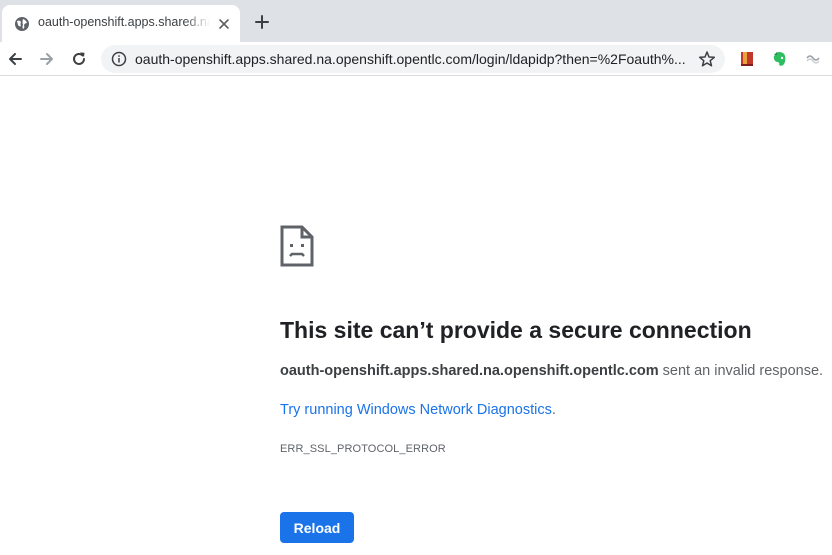 This screenshot has height=555, width=832. I want to click on diagnostics-line: Try running Windows Network Diagnostics., so click(418, 410).